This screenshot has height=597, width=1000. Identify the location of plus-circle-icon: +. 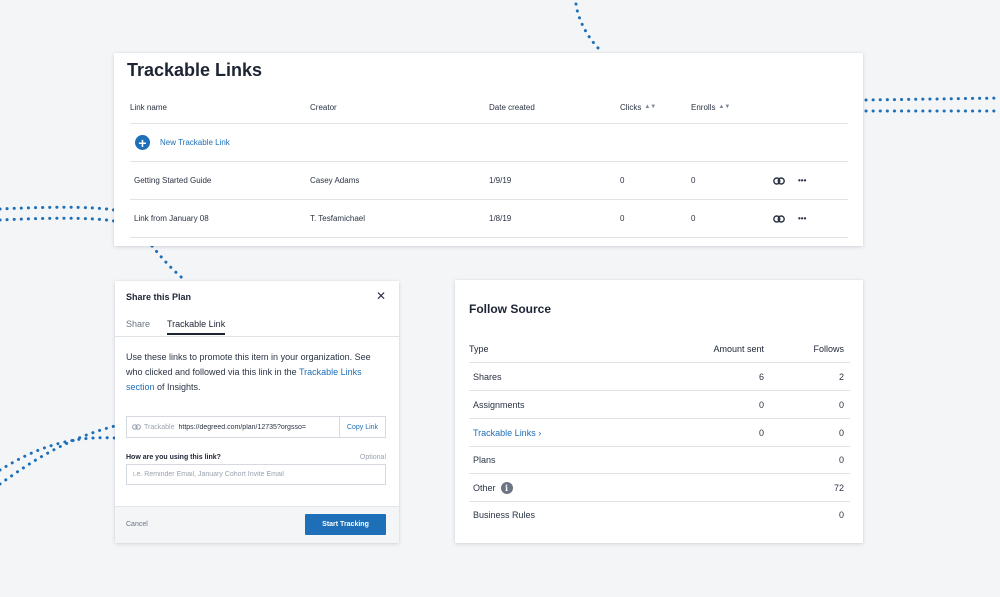
(142, 142).